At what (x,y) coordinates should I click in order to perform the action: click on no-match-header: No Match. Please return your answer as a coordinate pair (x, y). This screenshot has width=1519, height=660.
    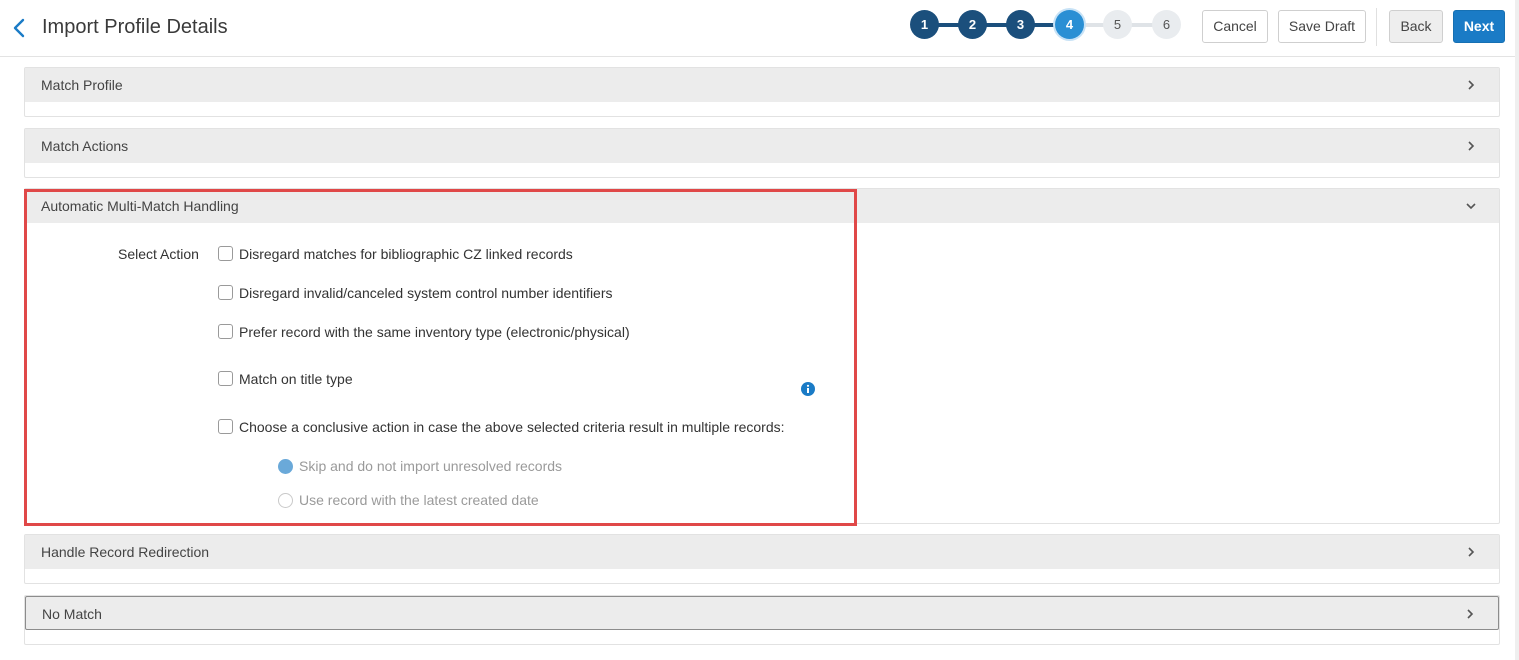
    Looking at the image, I should click on (762, 613).